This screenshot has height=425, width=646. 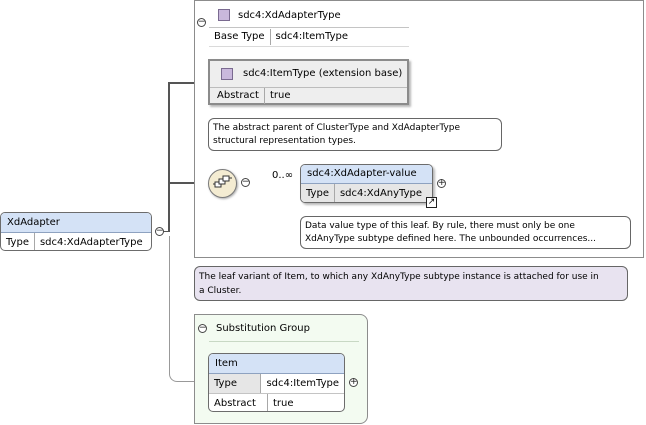 What do you see at coordinates (90, 241) in the screenshot?
I see `root-type-value: sdc4:XdAdapterType` at bounding box center [90, 241].